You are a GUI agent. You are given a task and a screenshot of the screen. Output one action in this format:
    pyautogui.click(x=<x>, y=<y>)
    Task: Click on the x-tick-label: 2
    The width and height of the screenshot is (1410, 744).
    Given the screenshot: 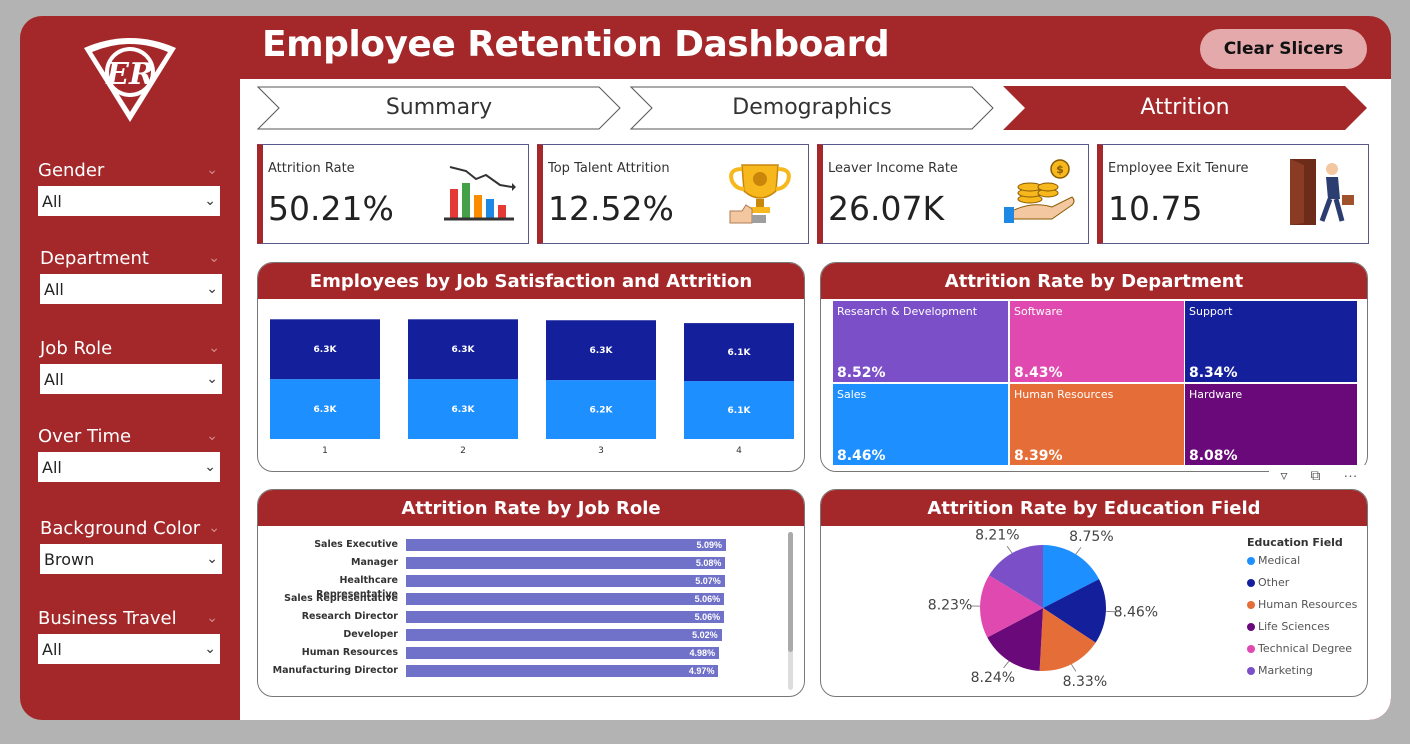 What is the action you would take?
    pyautogui.click(x=463, y=451)
    